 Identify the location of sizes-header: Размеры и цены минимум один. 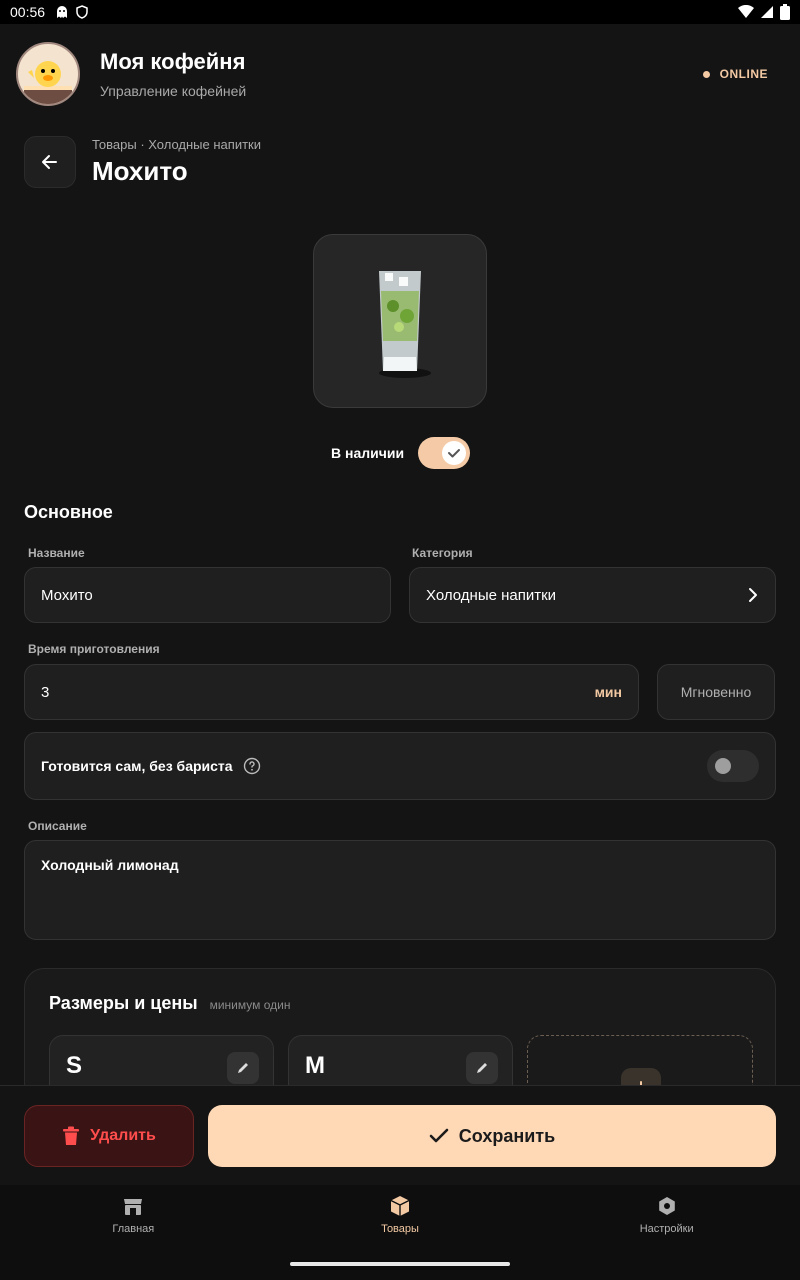
(169, 1003).